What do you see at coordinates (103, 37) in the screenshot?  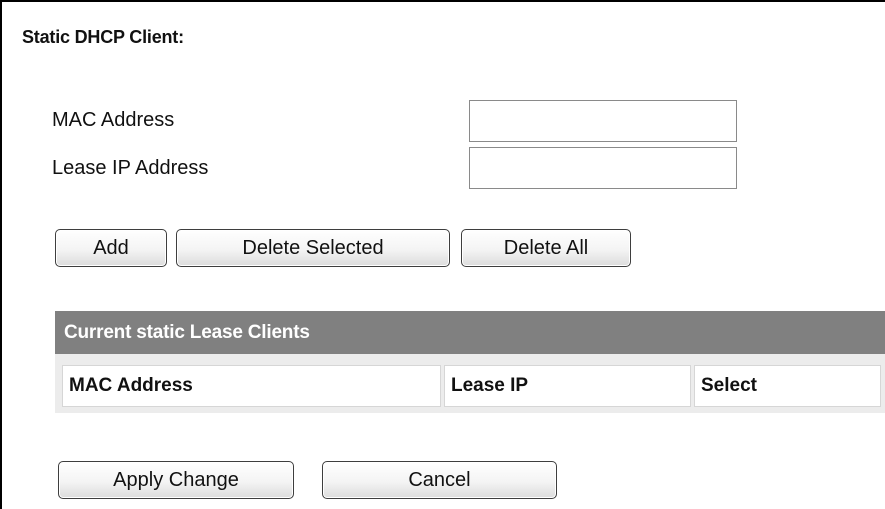 I see `section-title: Static DHCP Client:` at bounding box center [103, 37].